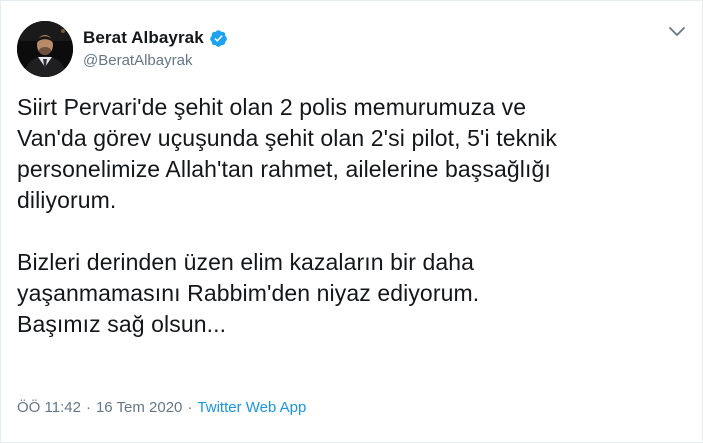 This screenshot has width=703, height=443. I want to click on tweet-time: ÖÖ 11:42, so click(49, 407).